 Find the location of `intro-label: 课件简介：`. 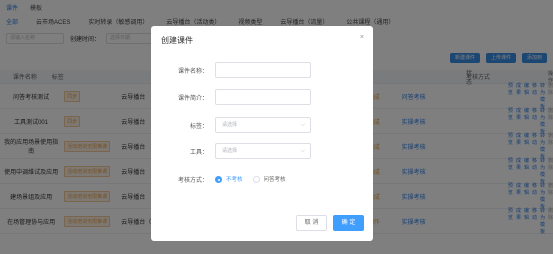

intro-label: 课件简介： is located at coordinates (192, 98).